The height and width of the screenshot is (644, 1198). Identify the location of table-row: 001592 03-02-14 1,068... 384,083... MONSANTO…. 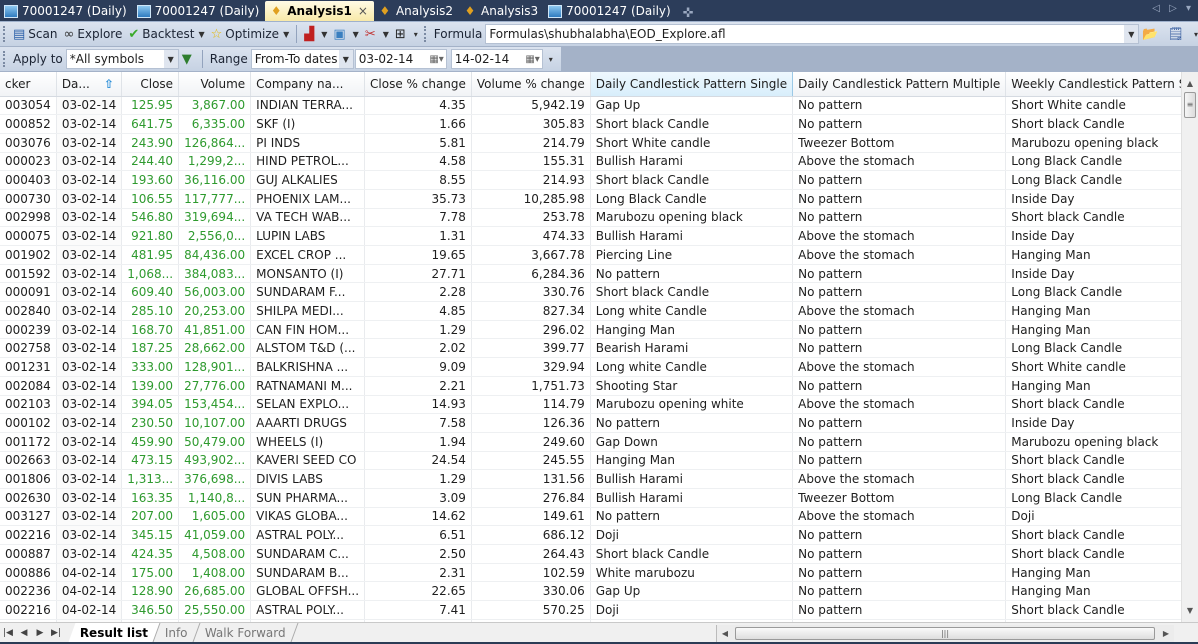
(599, 274).